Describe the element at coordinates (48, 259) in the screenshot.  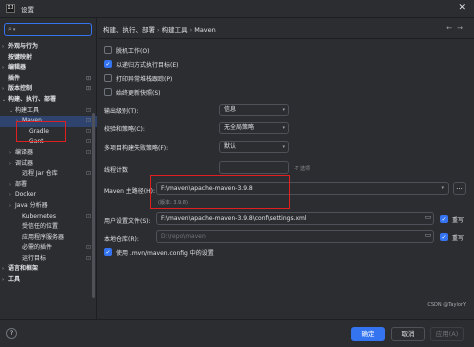
I see `sidebar-item: 运行目标 ⊡` at that location.